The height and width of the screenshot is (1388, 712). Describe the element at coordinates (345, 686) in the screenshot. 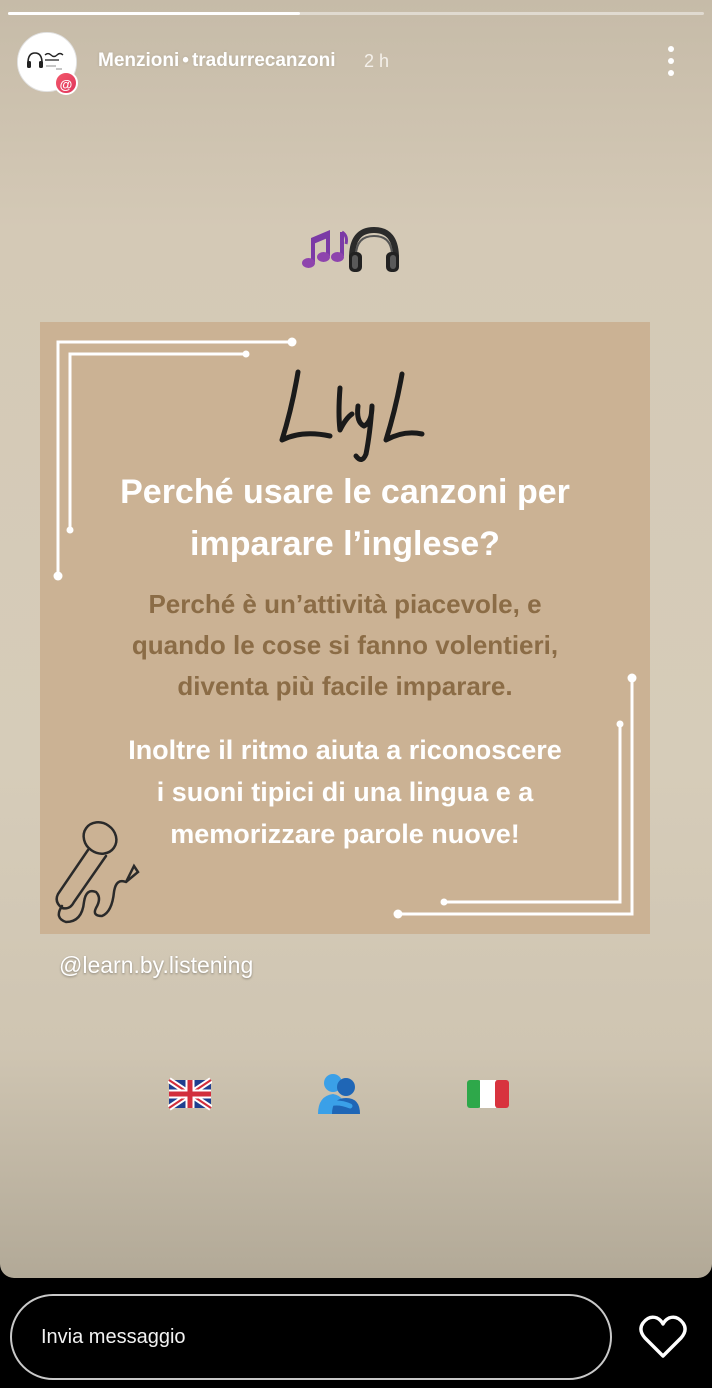

I see `card-body-line: diventa più facile imparare.` at that location.